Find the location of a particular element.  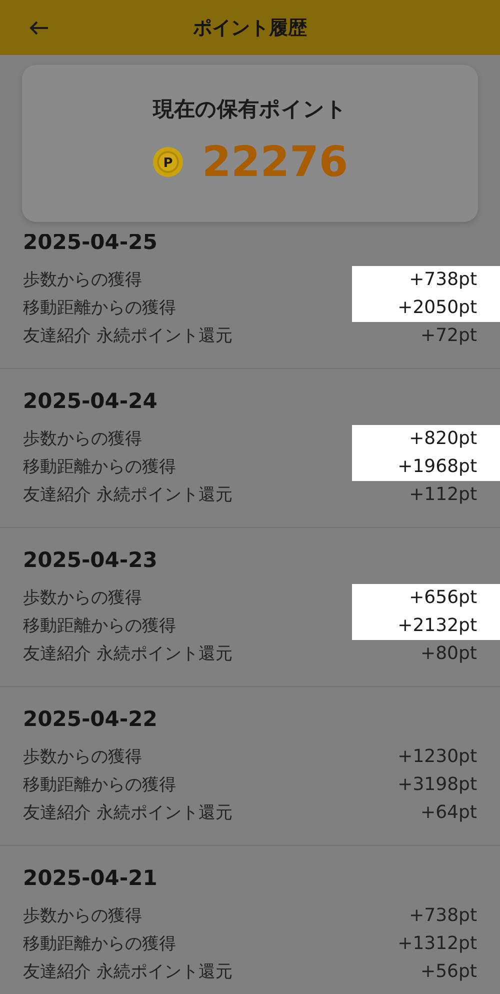

points-value: +2050pt is located at coordinates (426, 308).